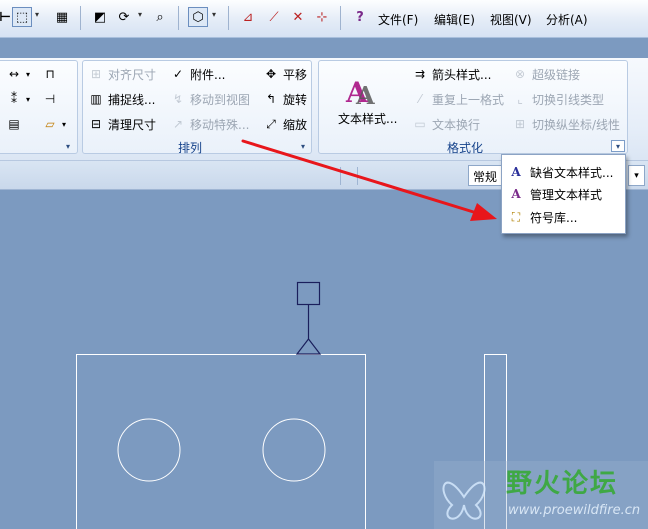 The width and height of the screenshot is (648, 529). I want to click on manage-text-style-label: 管理文本样式, so click(566, 194).